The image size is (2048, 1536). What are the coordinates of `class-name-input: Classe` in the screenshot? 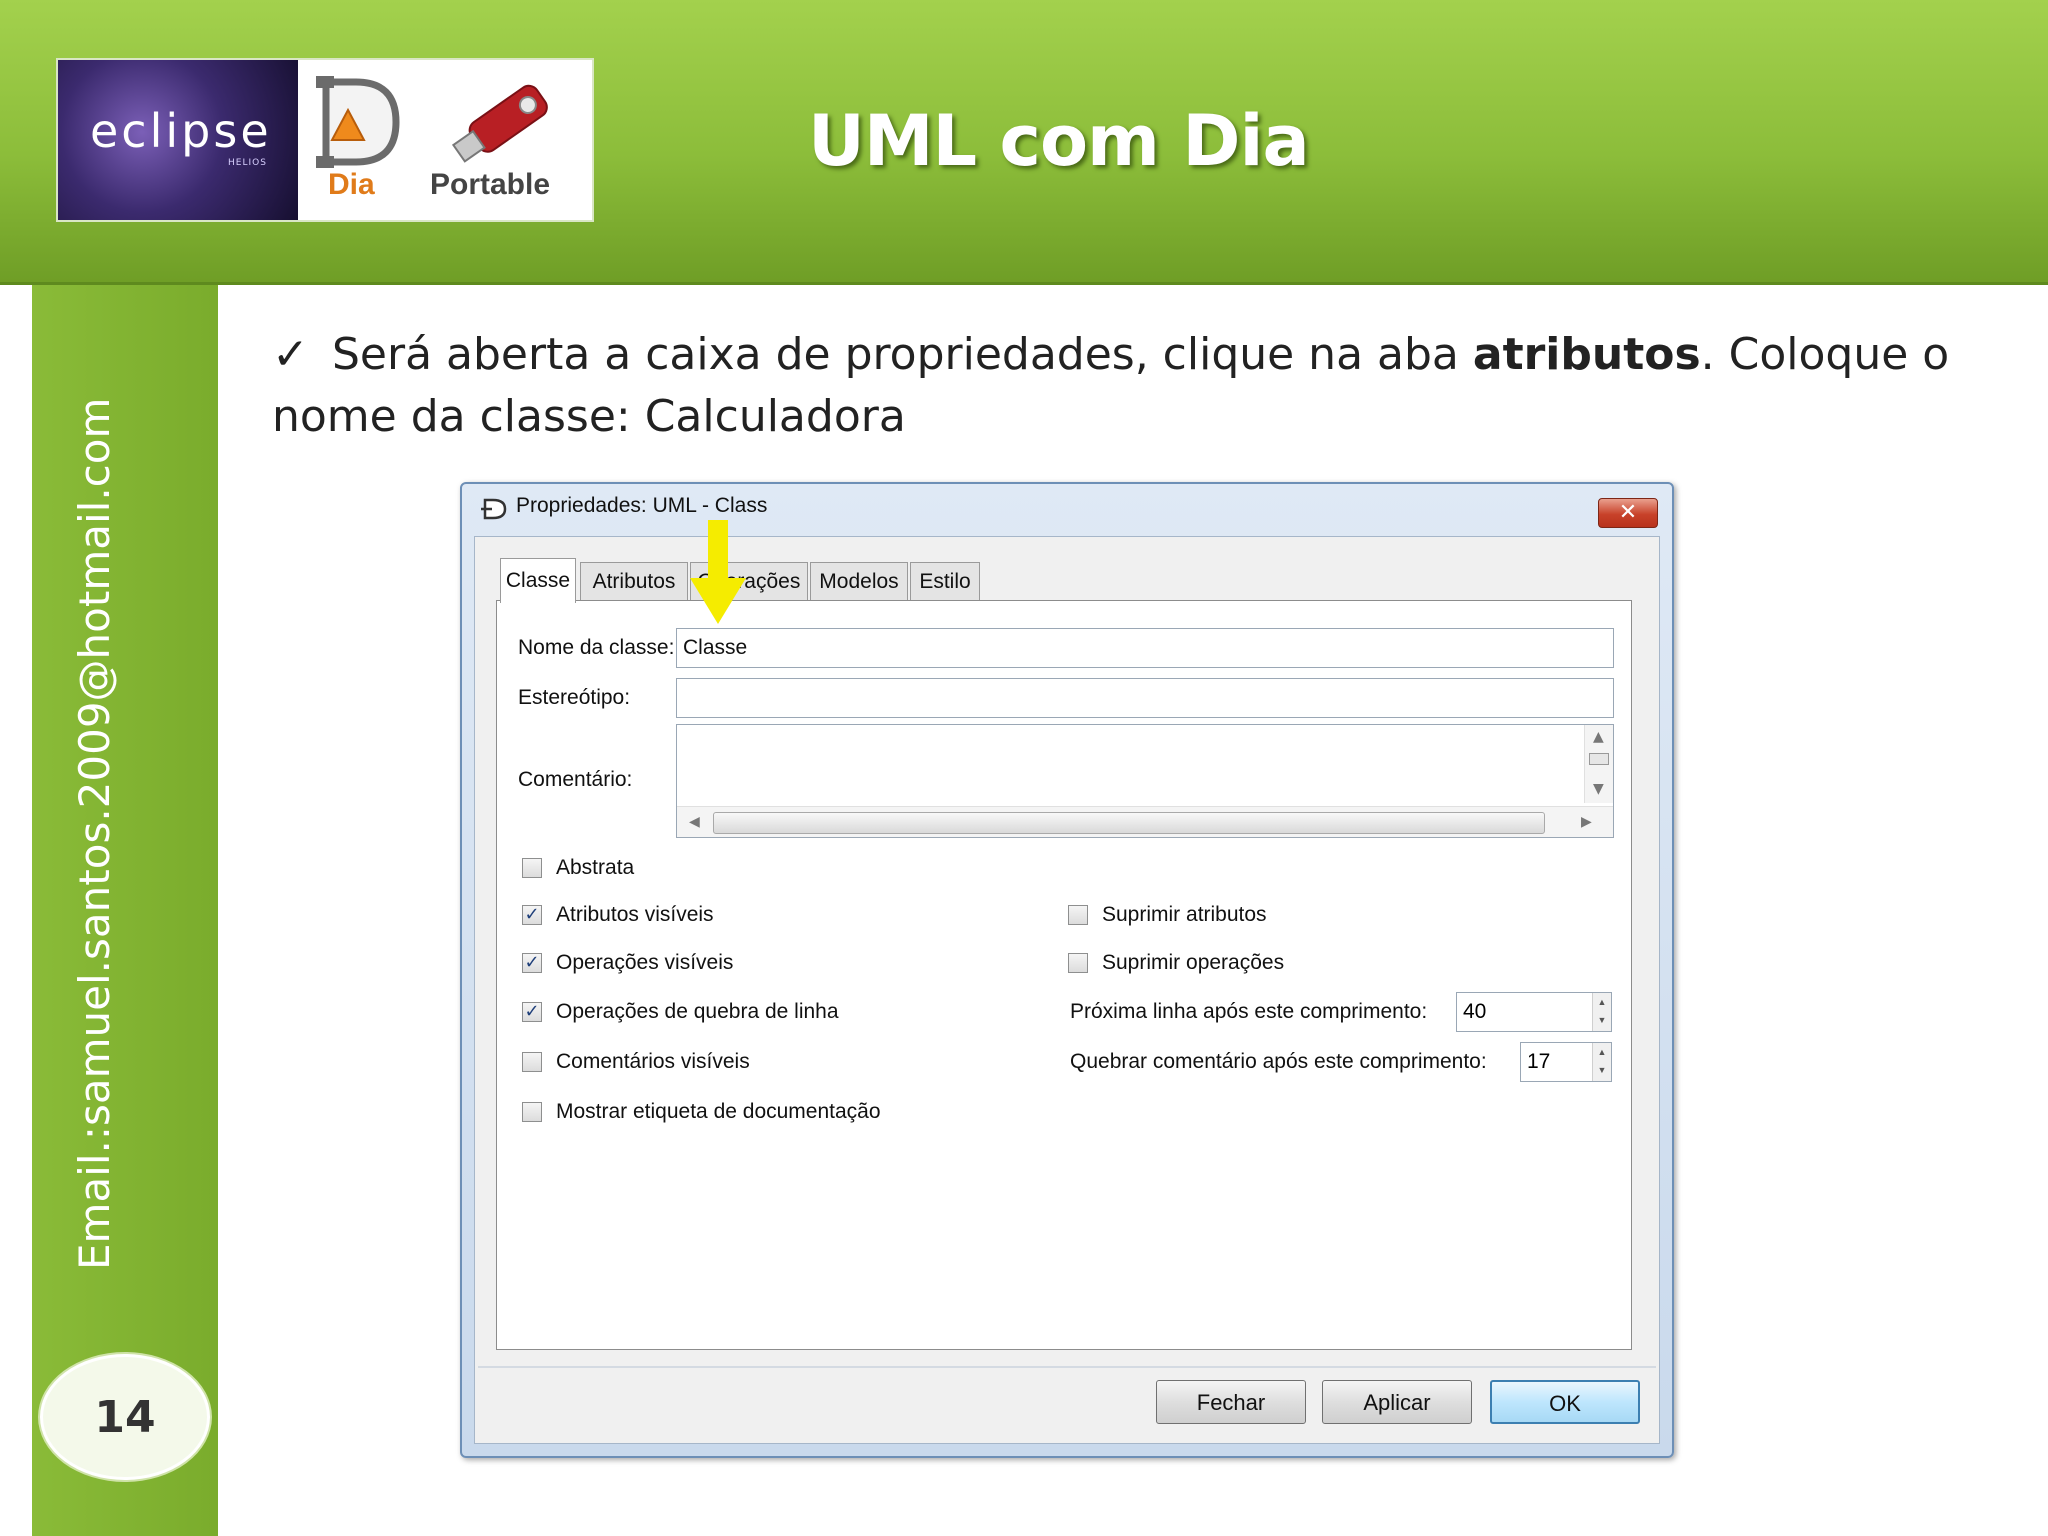 It's located at (1145, 648).